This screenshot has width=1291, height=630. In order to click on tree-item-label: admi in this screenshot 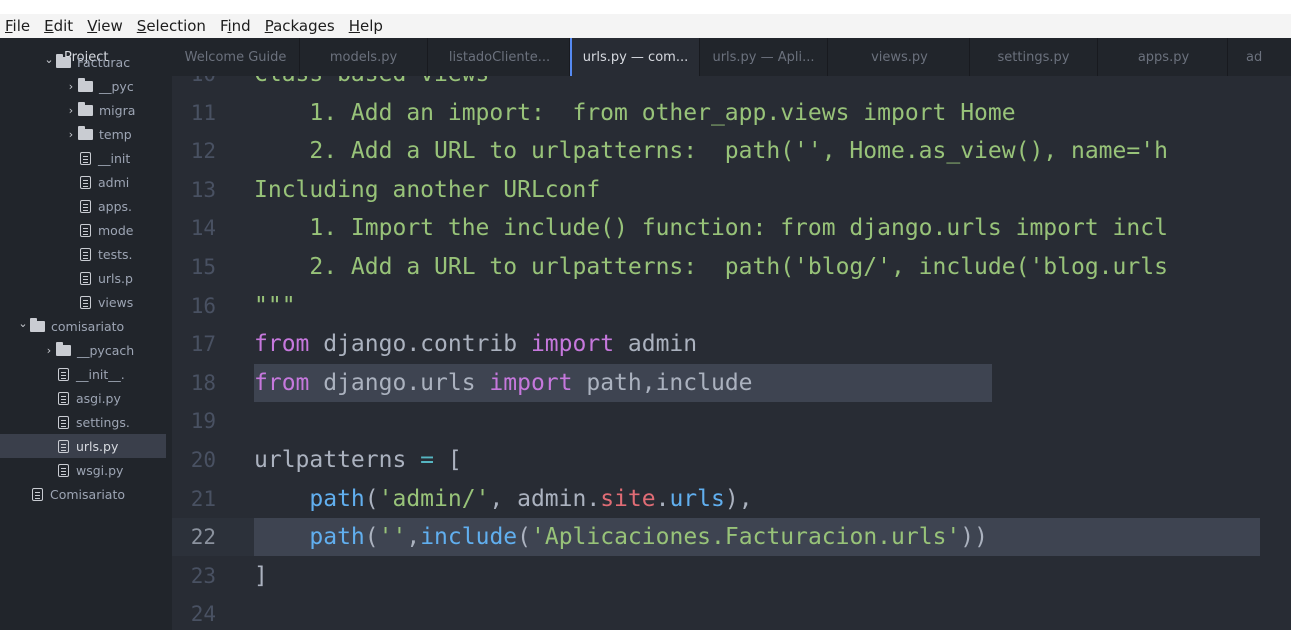, I will do `click(114, 182)`.